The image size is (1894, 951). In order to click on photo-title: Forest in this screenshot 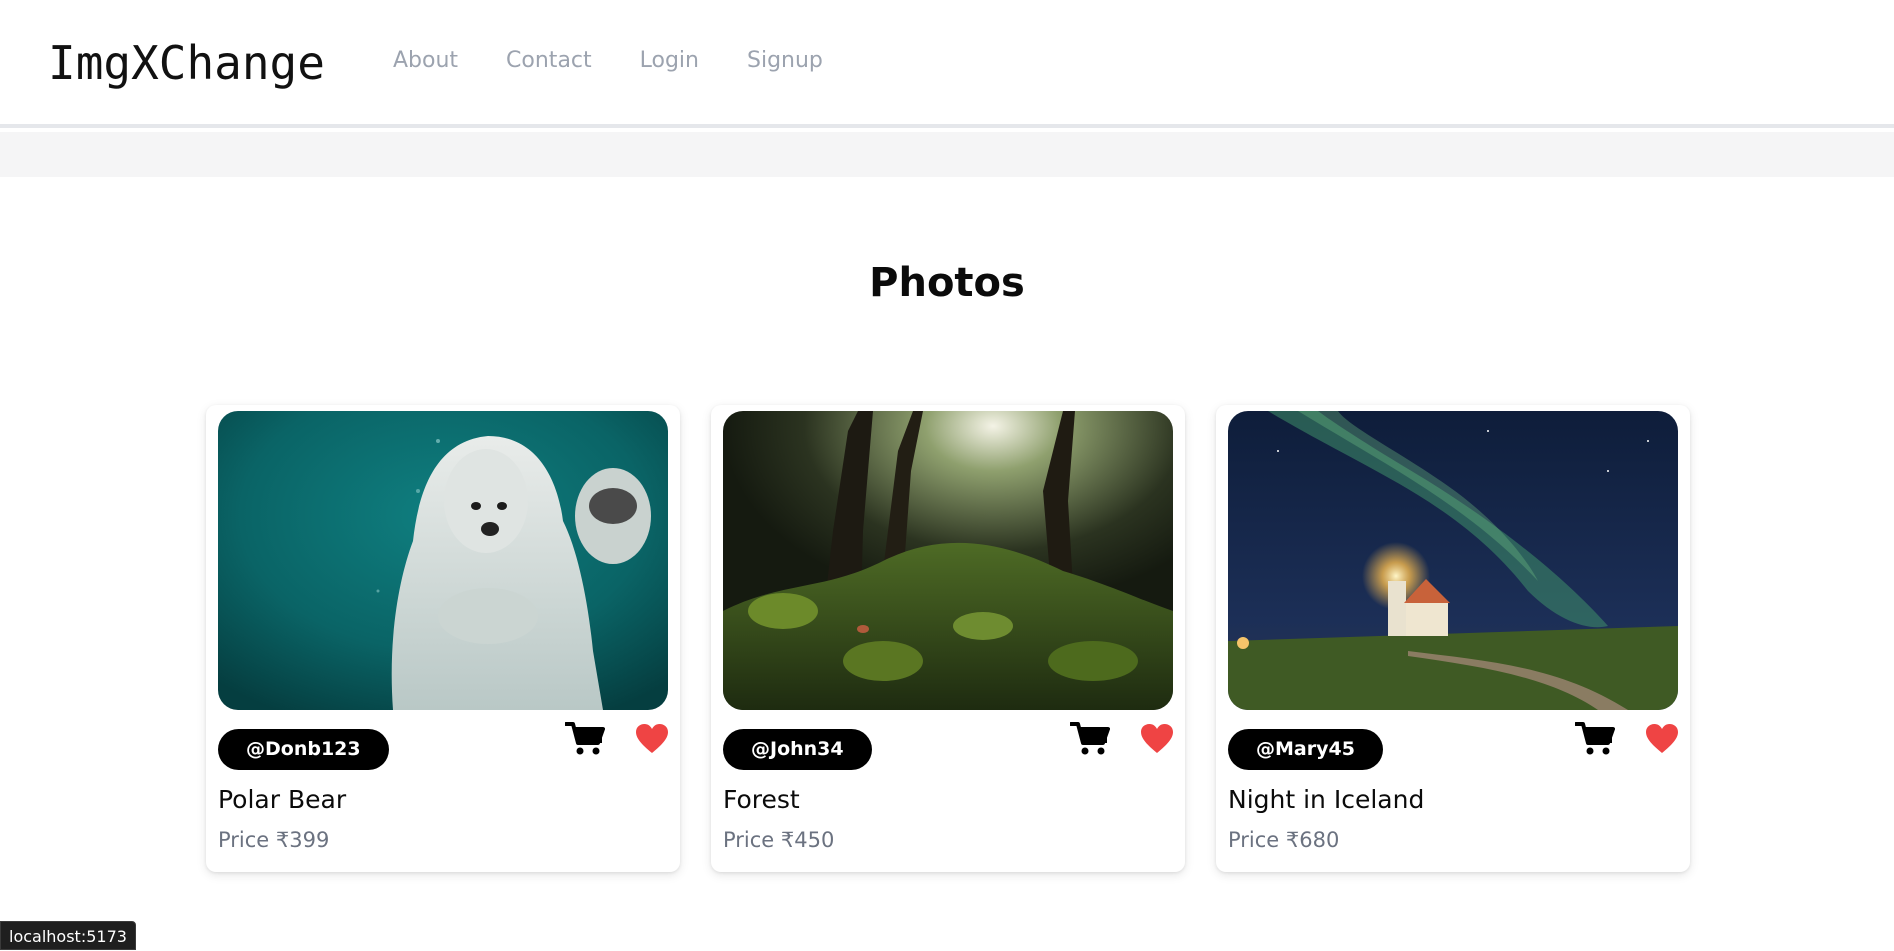, I will do `click(761, 799)`.